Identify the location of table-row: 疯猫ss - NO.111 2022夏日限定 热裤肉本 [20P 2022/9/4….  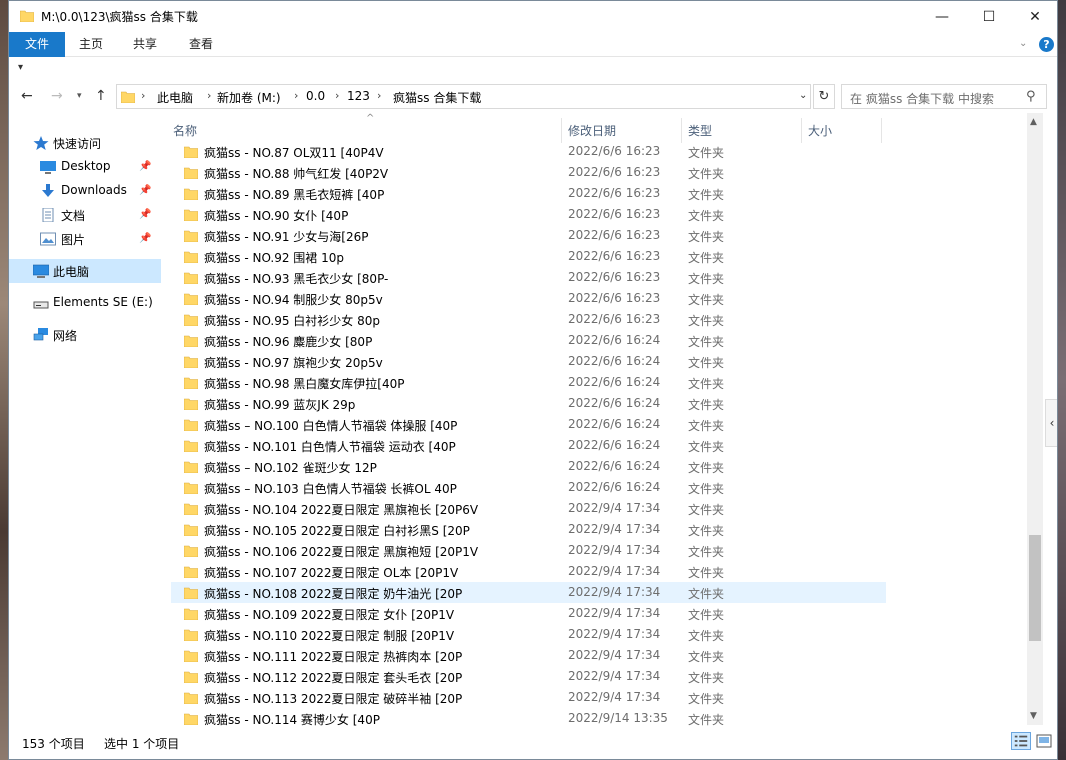
(528, 655).